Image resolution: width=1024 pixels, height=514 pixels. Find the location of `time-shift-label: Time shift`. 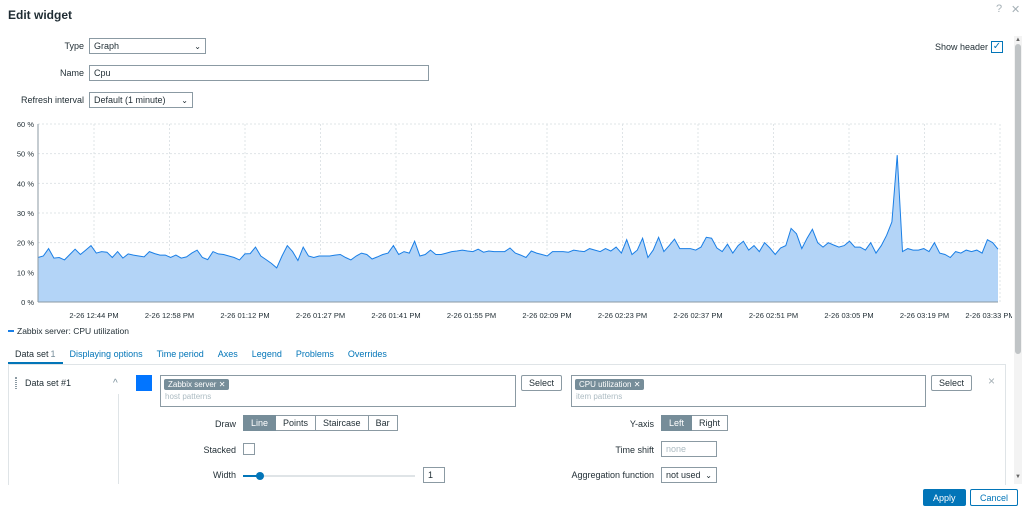

time-shift-label: Time shift is located at coordinates (634, 450).